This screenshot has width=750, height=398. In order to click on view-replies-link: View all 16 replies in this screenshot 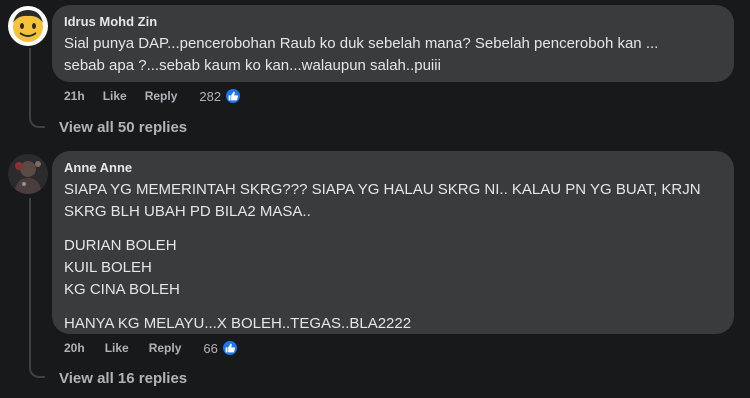, I will do `click(123, 378)`.